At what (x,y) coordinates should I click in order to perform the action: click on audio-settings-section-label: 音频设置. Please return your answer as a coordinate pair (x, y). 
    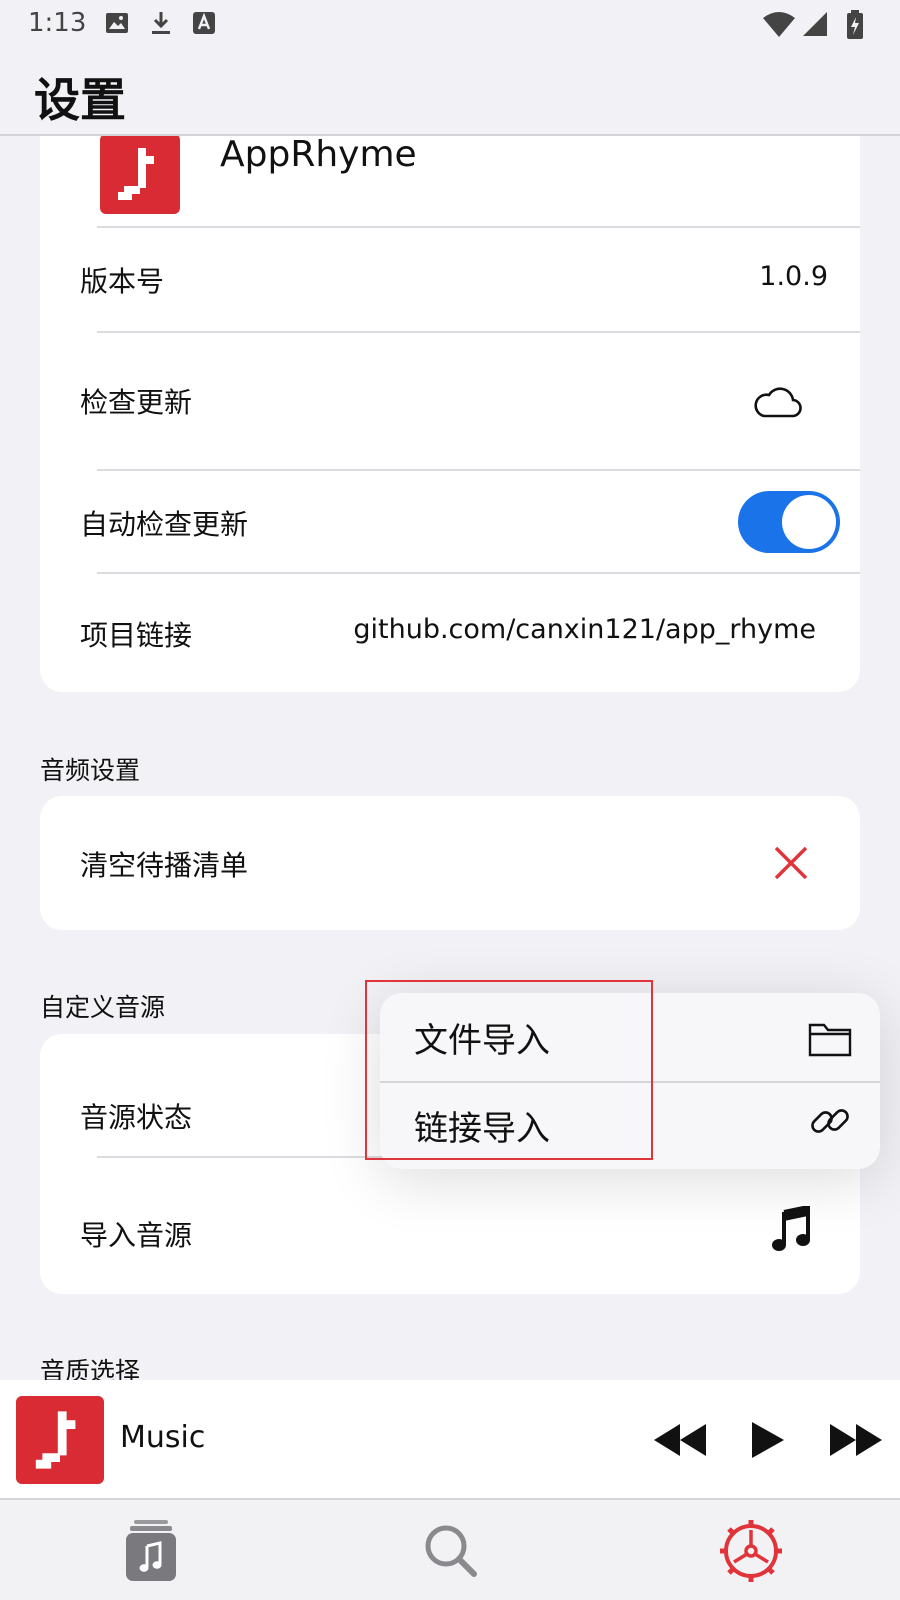
    Looking at the image, I should click on (90, 770).